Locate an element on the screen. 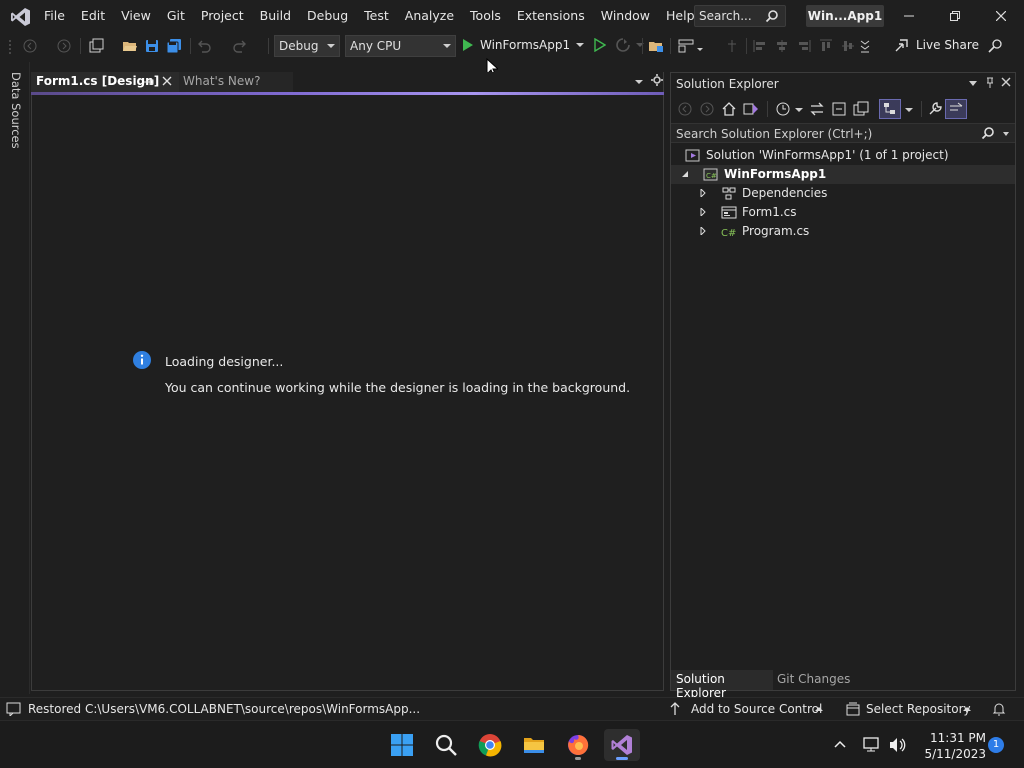 The width and height of the screenshot is (1024, 768). notification-count-badge: 1 is located at coordinates (996, 745).